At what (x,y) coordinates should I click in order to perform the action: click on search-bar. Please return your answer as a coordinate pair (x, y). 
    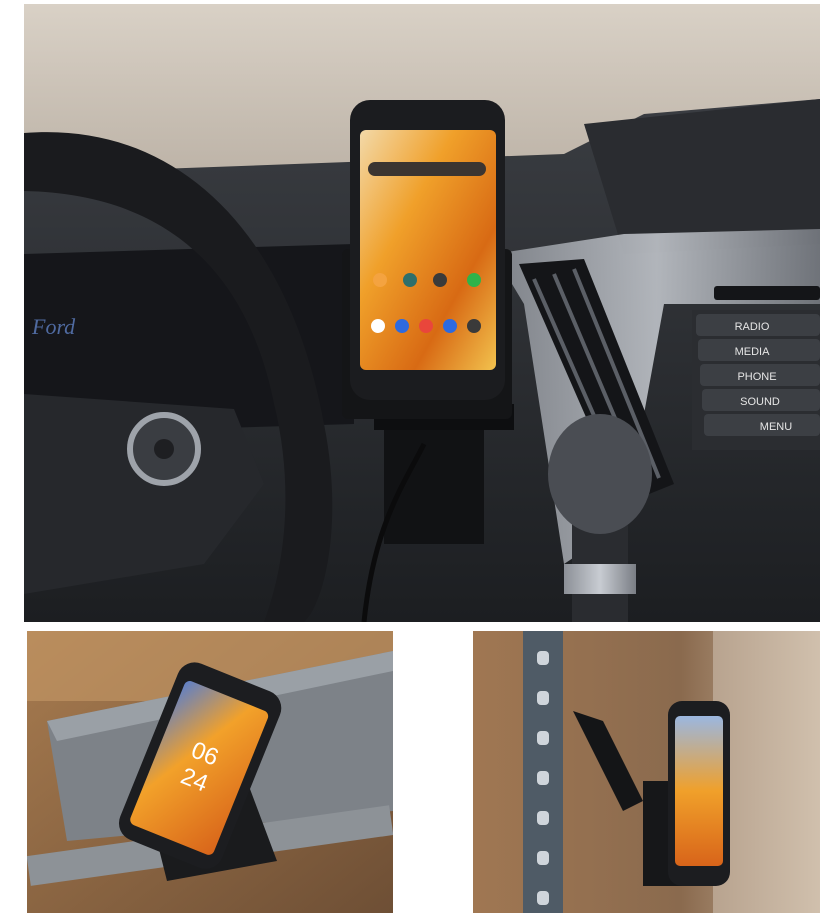
    Looking at the image, I should click on (427, 169).